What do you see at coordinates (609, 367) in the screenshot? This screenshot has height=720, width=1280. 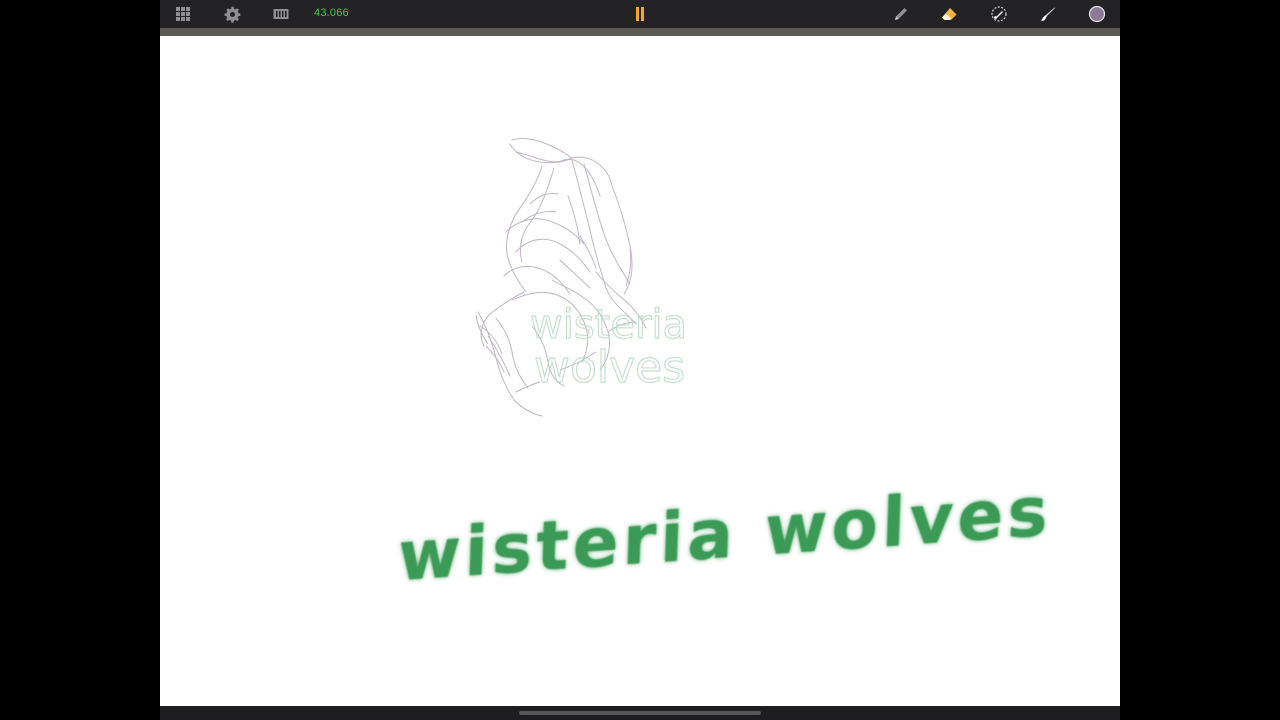 I see `sketch-text-line2: wolves` at bounding box center [609, 367].